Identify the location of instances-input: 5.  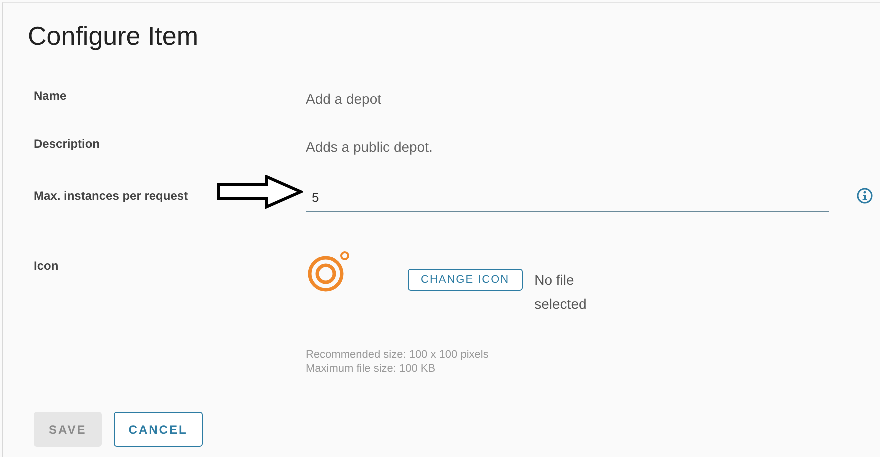
(567, 201).